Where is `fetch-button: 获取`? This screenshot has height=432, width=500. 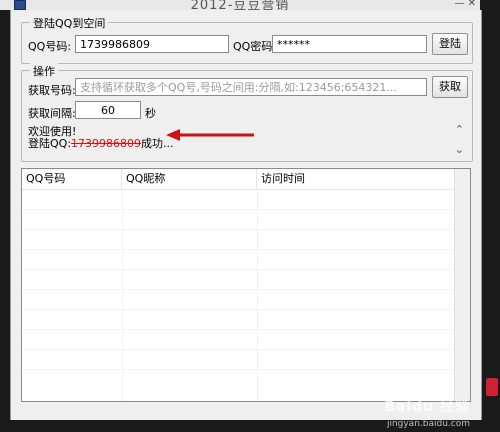
fetch-button: 获取 is located at coordinates (450, 87).